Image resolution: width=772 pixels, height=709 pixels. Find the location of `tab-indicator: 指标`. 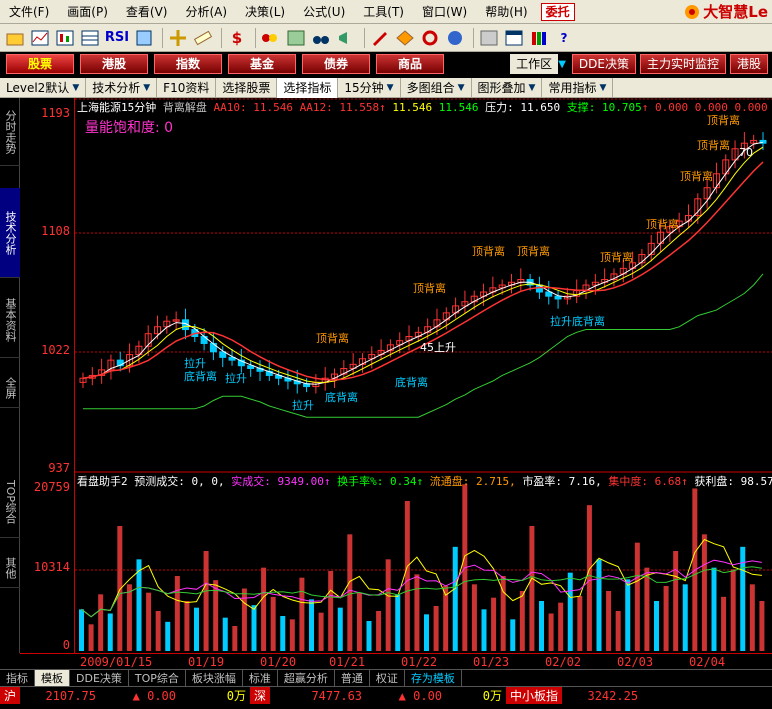

tab-indicator: 指标 is located at coordinates (17, 678).